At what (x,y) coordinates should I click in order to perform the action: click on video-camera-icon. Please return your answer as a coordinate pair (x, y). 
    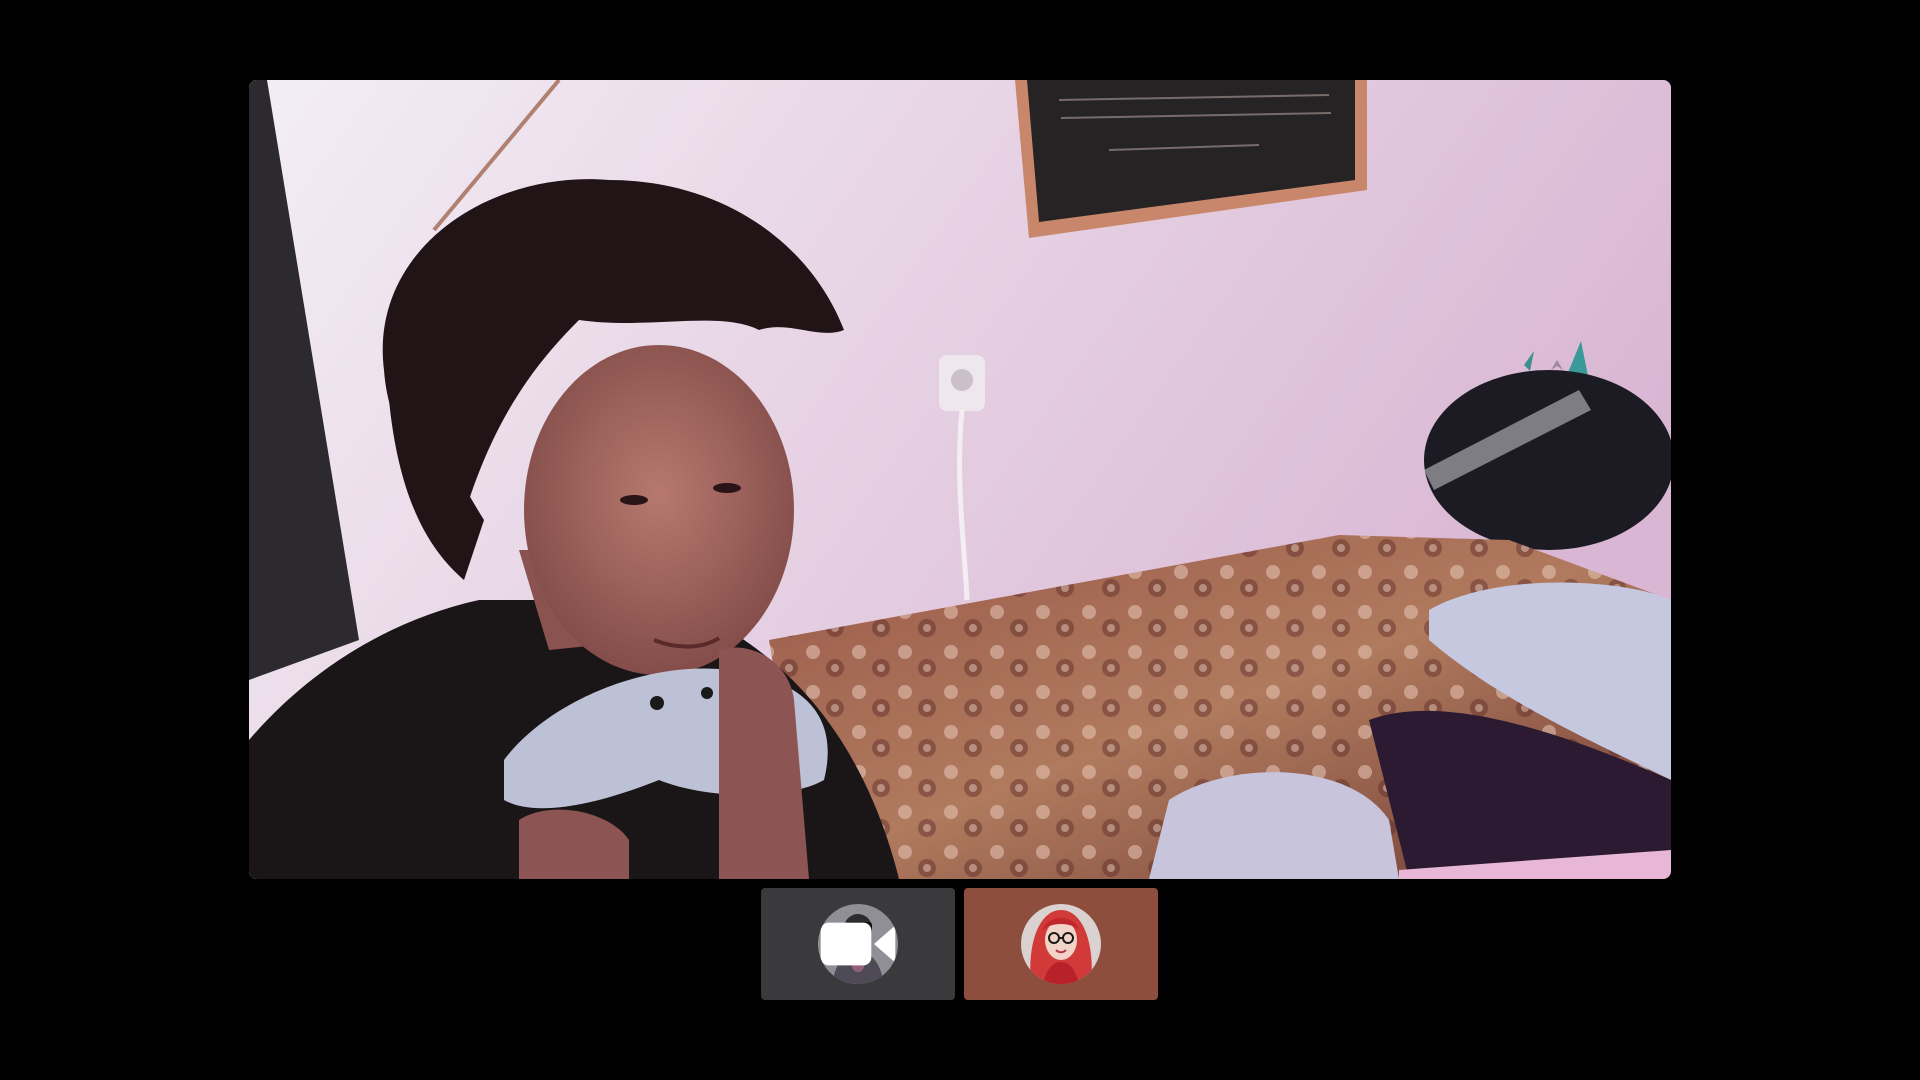
    Looking at the image, I should click on (858, 944).